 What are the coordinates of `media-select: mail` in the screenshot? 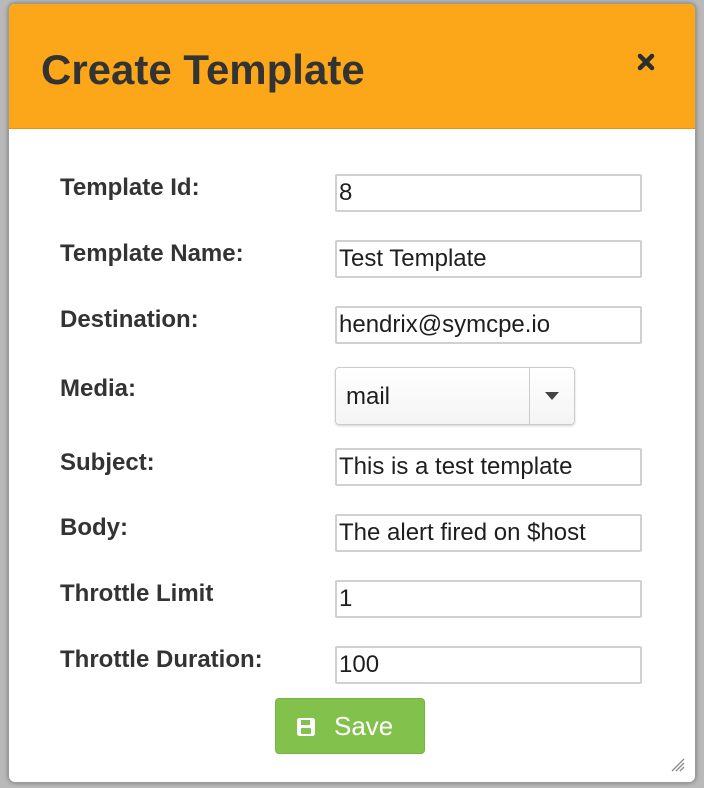 It's located at (455, 396).